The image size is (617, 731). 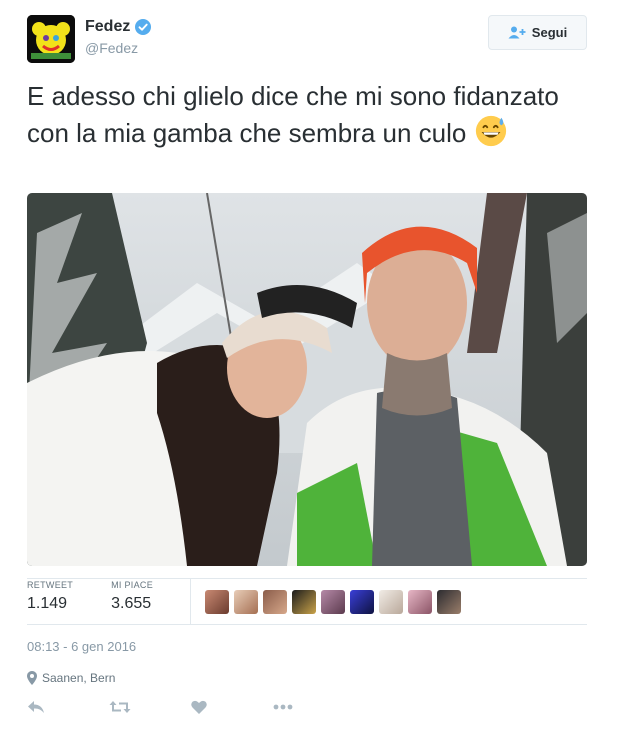 I want to click on like-count: 3.655, so click(x=131, y=603).